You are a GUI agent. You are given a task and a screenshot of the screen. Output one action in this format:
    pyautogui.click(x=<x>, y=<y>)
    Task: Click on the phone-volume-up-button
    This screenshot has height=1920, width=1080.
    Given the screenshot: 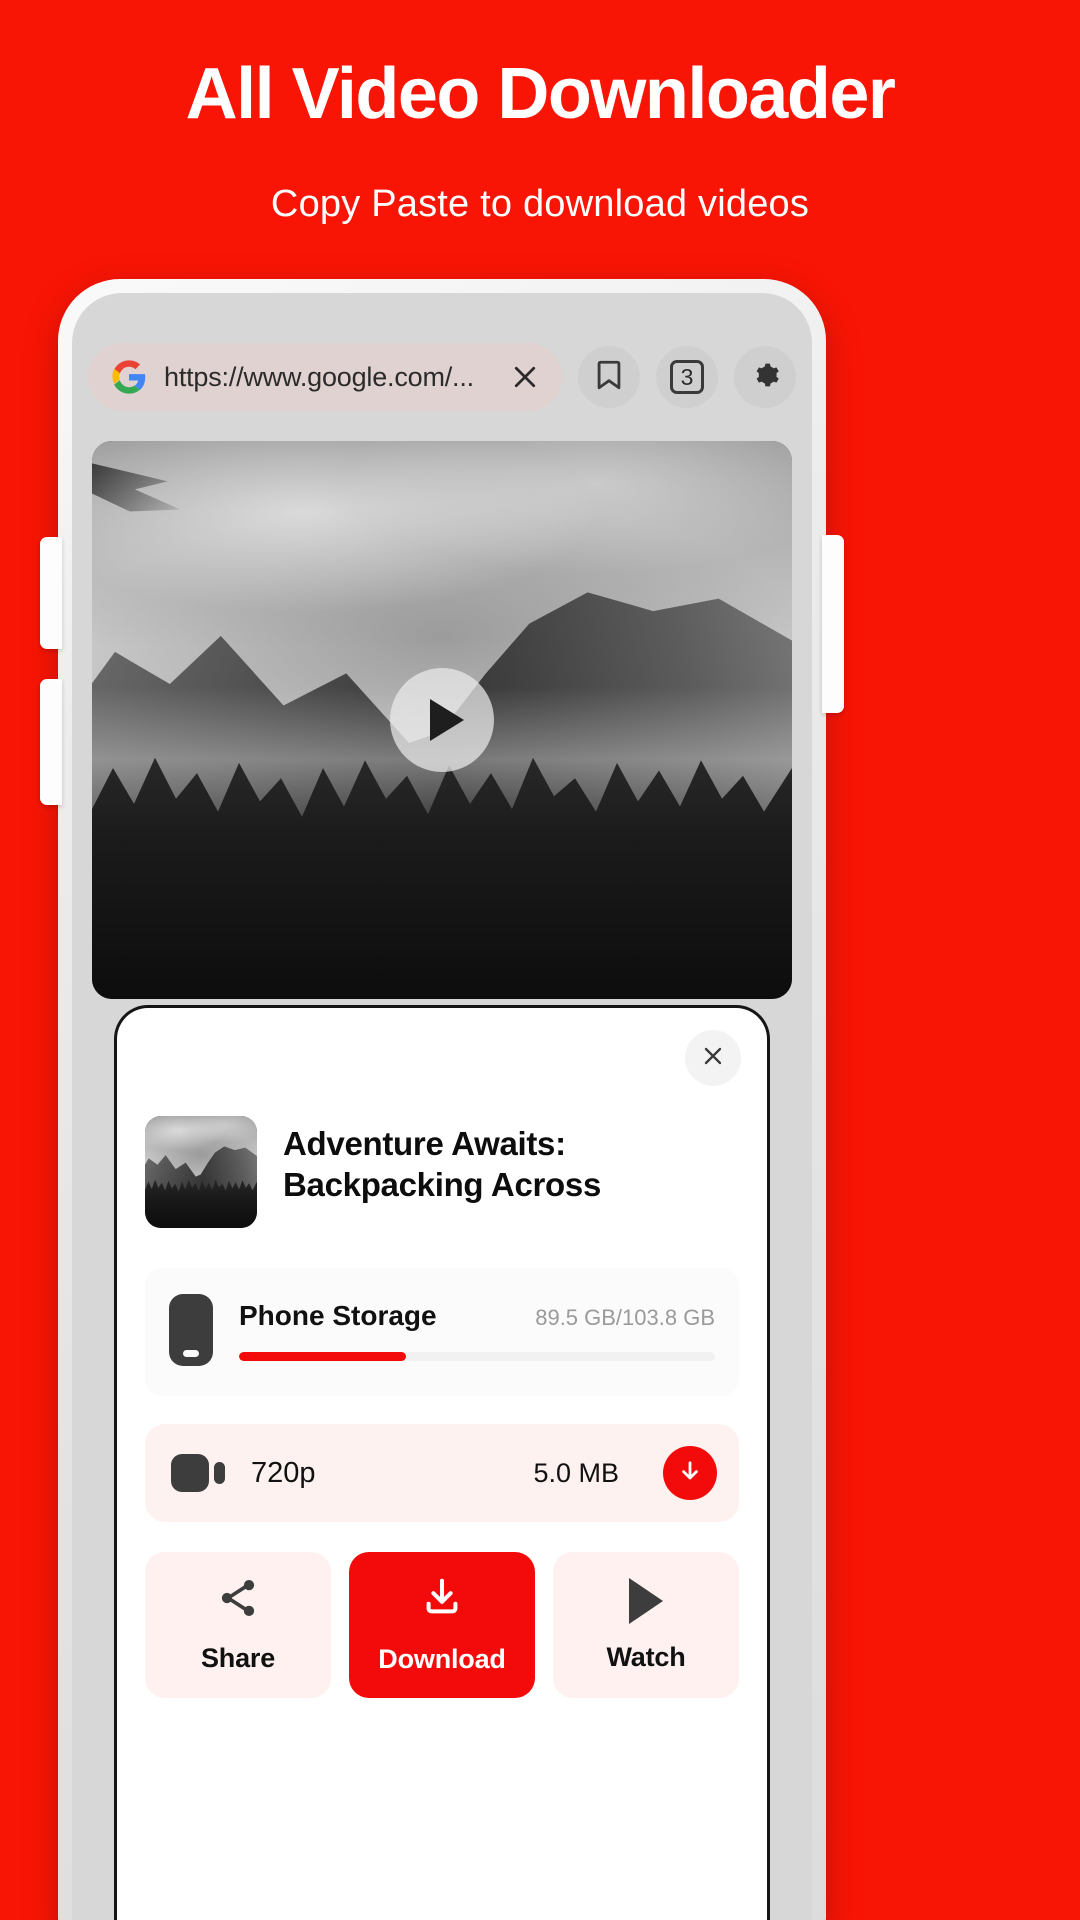 What is the action you would take?
    pyautogui.click(x=51, y=742)
    